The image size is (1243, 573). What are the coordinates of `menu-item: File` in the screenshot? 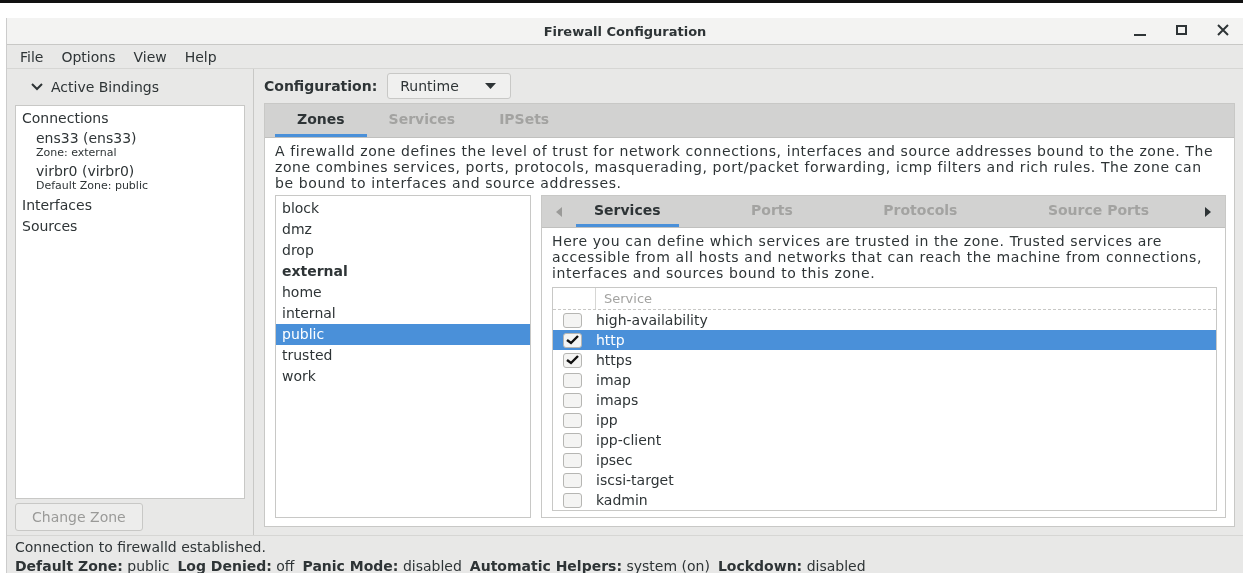 It's located at (32, 56).